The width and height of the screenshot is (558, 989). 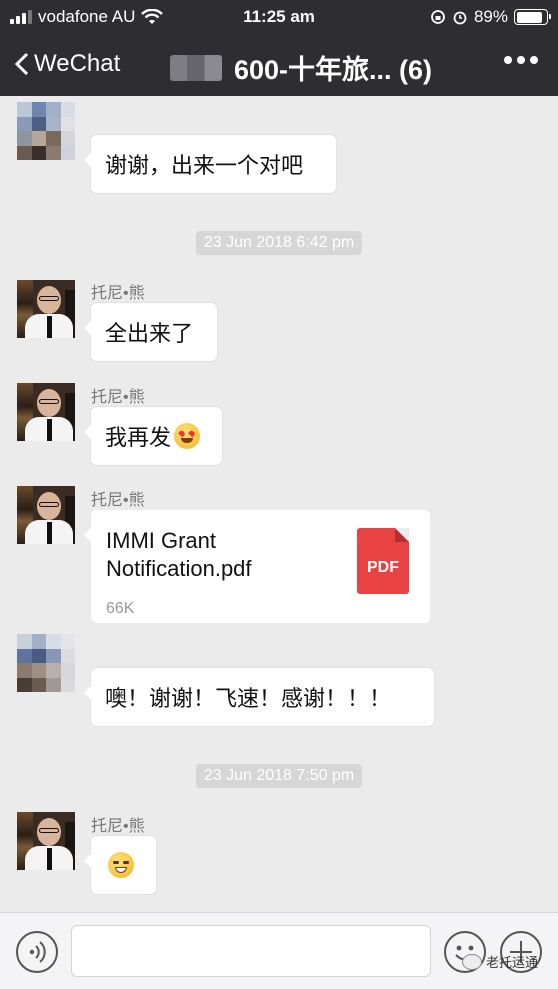 I want to click on message-bubble: 全出来了, so click(x=150, y=332).